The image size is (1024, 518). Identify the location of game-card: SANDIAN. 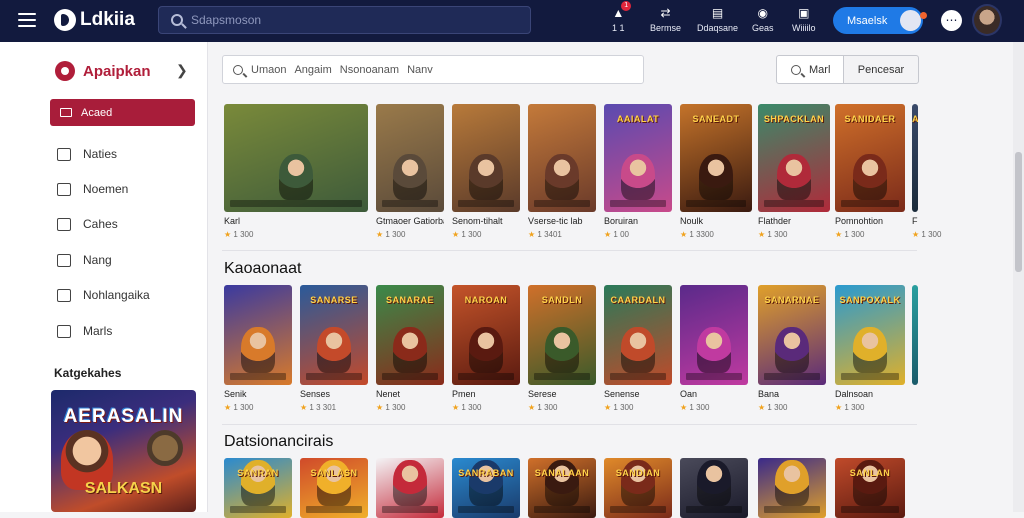
(638, 488).